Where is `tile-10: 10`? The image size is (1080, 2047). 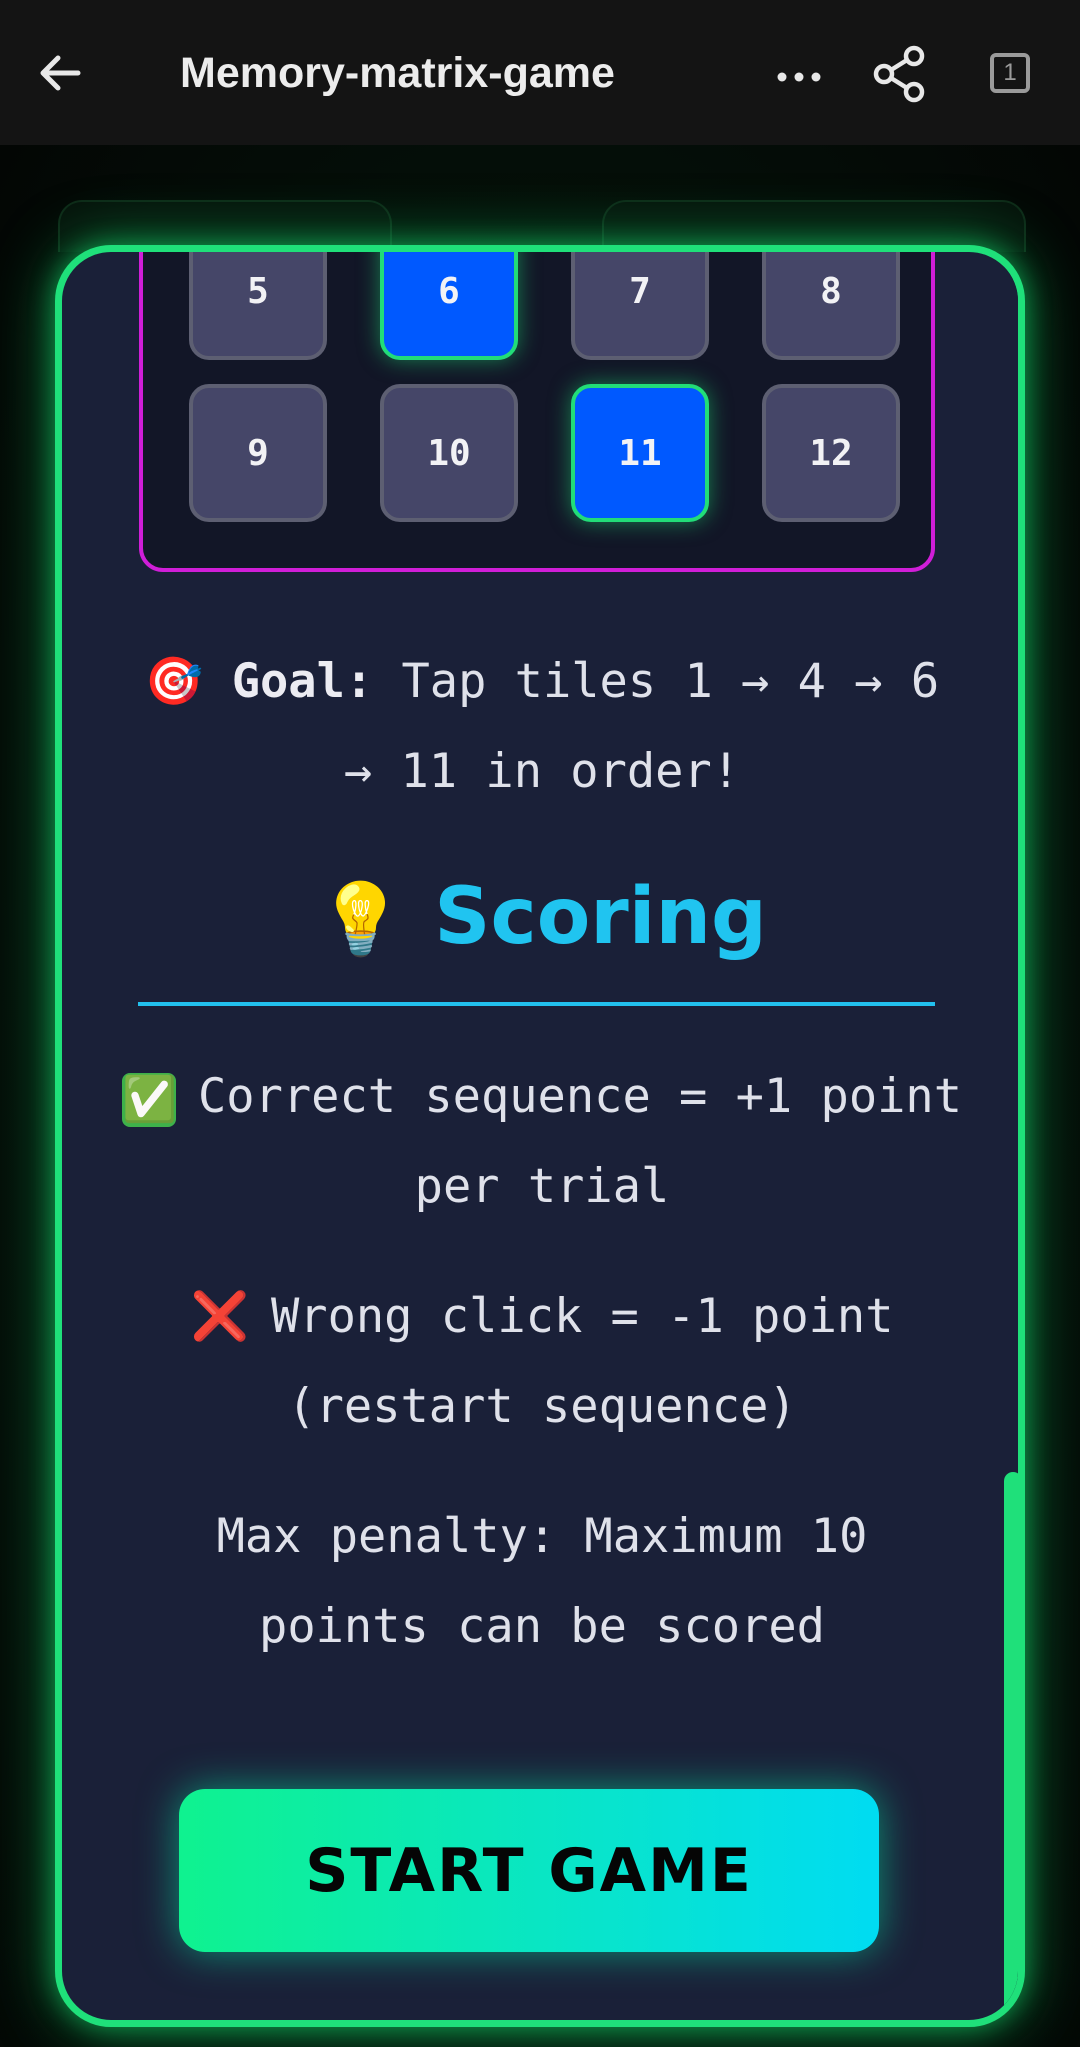 tile-10: 10 is located at coordinates (449, 453).